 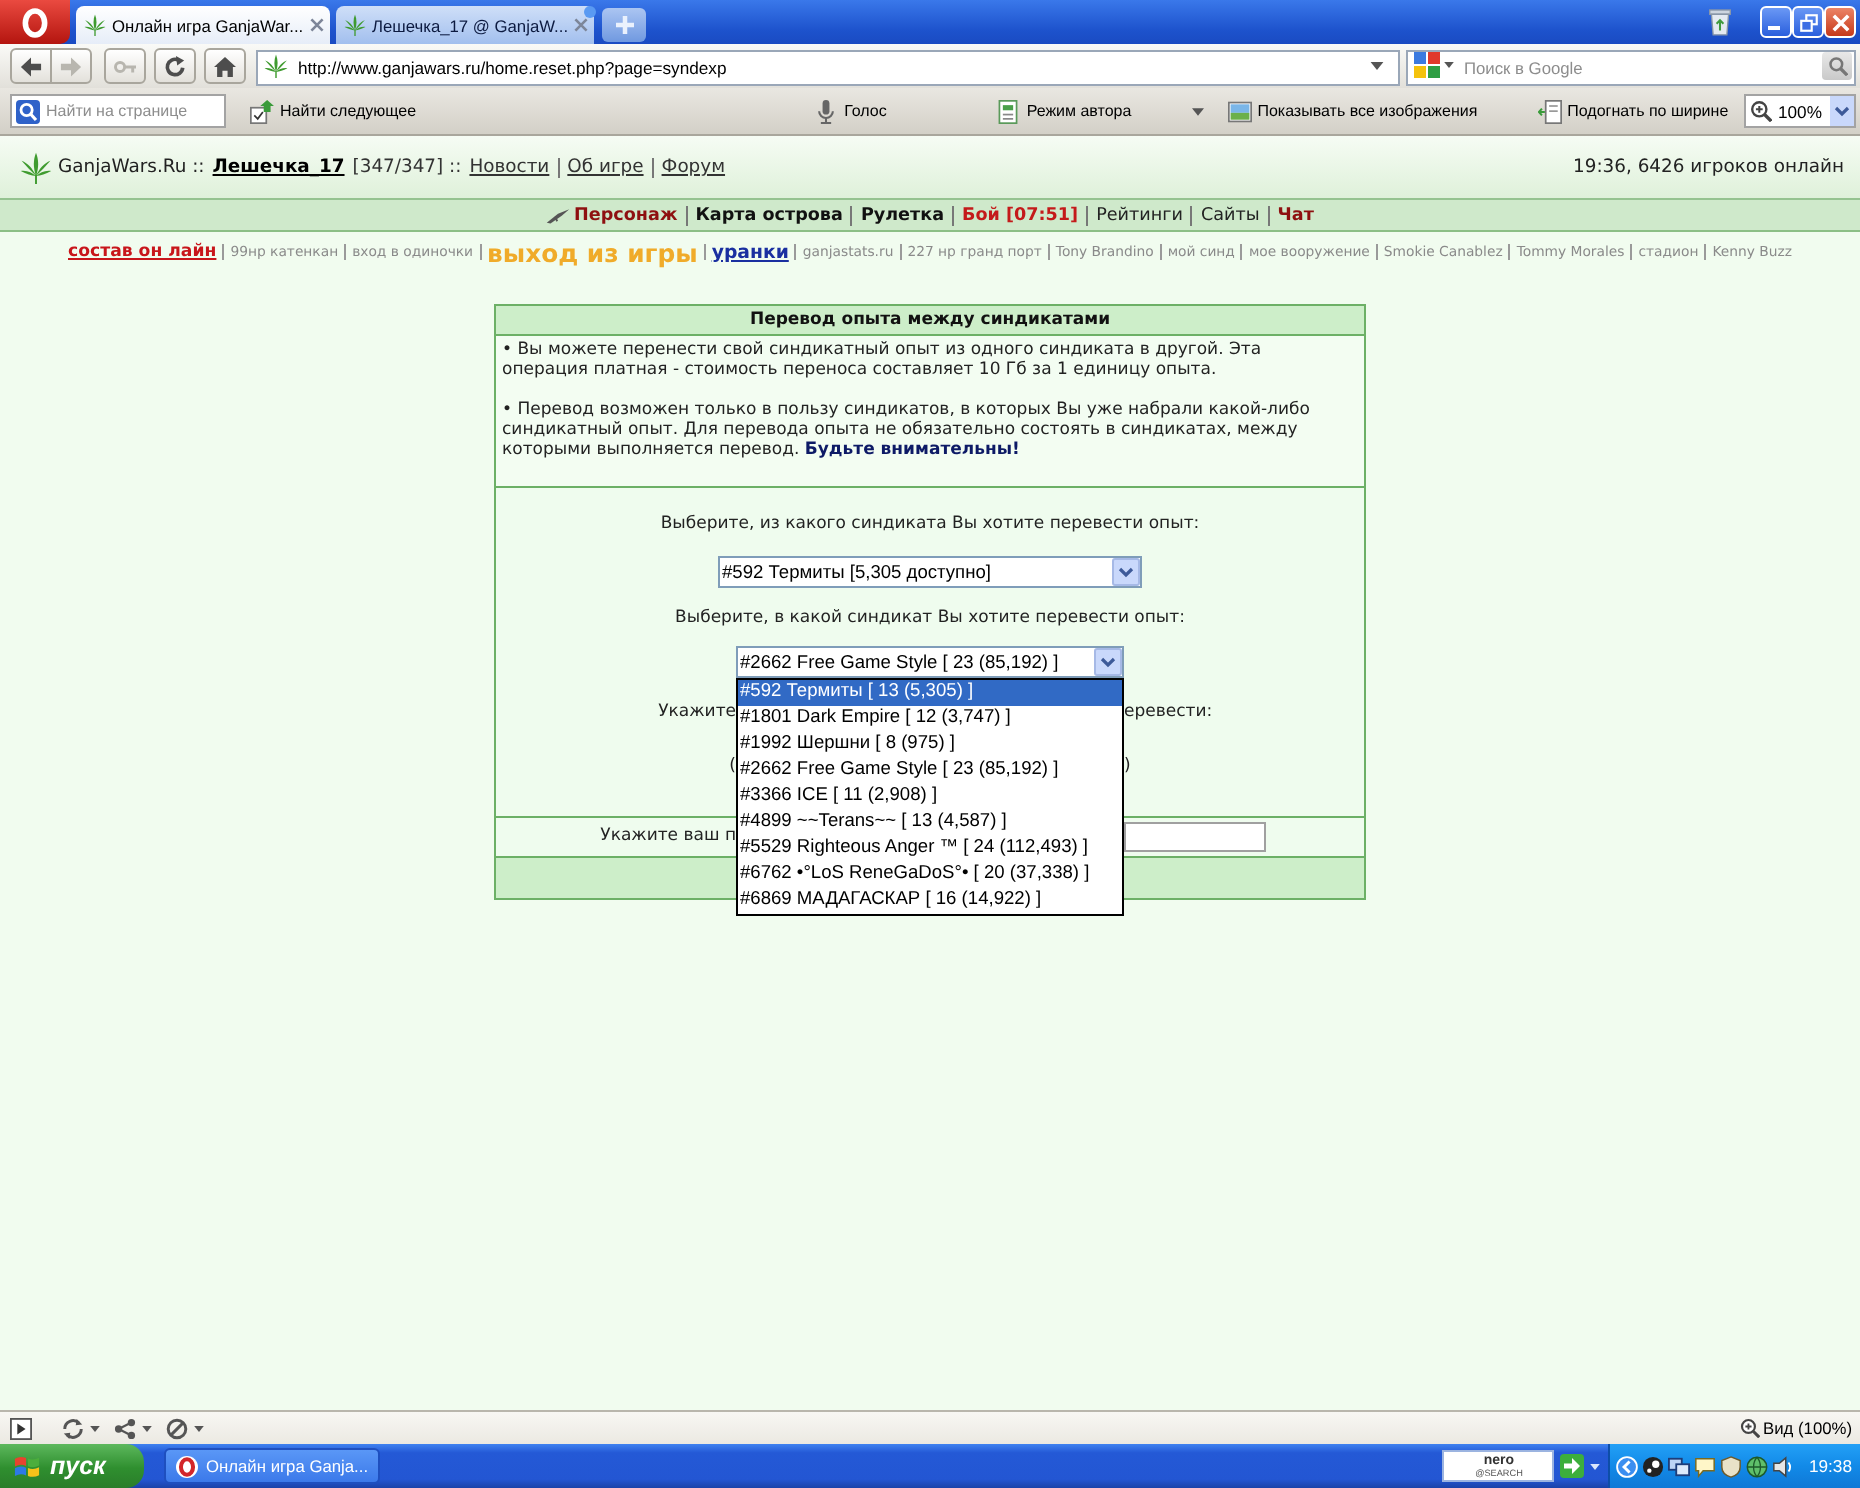 I want to click on target-prompt: Выберите, в какой синдикат Вы хотите перевести опыт:, so click(x=930, y=619).